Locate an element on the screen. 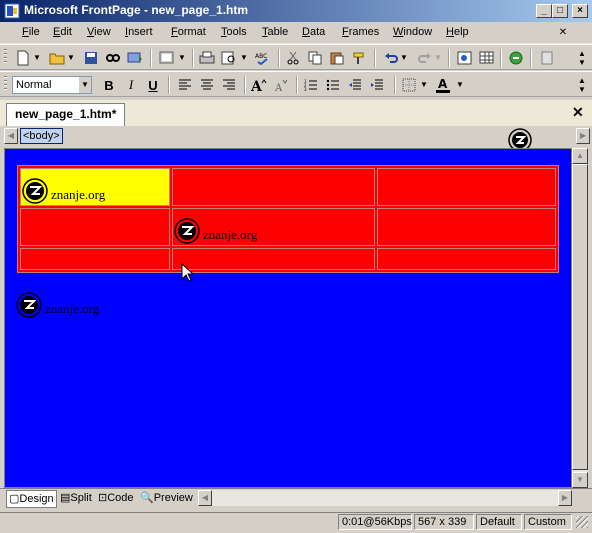  resize-grip is located at coordinates (582, 522).